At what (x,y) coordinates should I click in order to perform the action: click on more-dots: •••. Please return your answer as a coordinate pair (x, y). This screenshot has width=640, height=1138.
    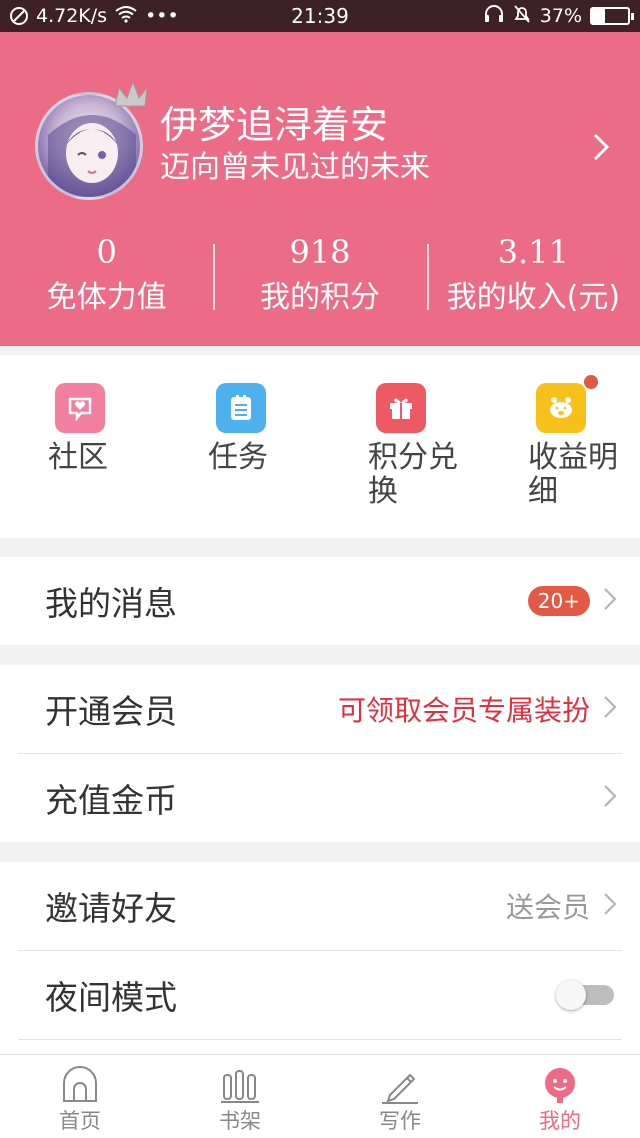
    Looking at the image, I should click on (162, 16).